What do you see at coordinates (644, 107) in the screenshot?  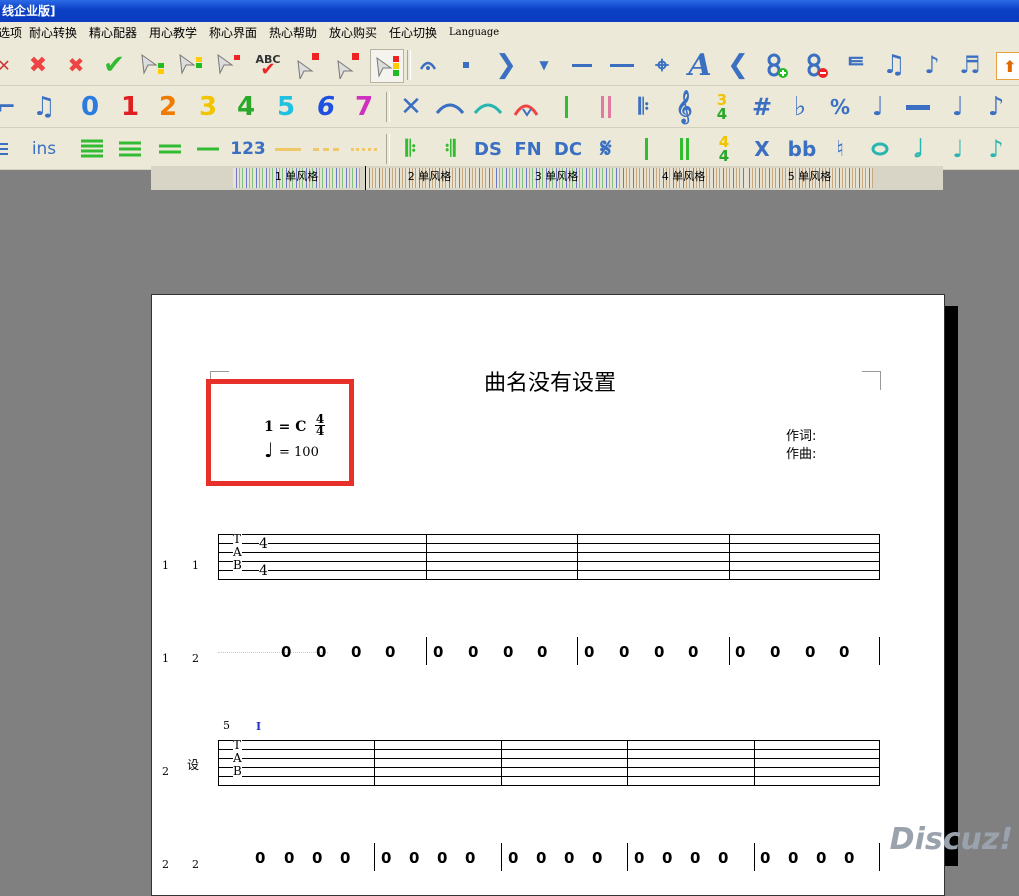 I see `repeat-icon: 𝄆` at bounding box center [644, 107].